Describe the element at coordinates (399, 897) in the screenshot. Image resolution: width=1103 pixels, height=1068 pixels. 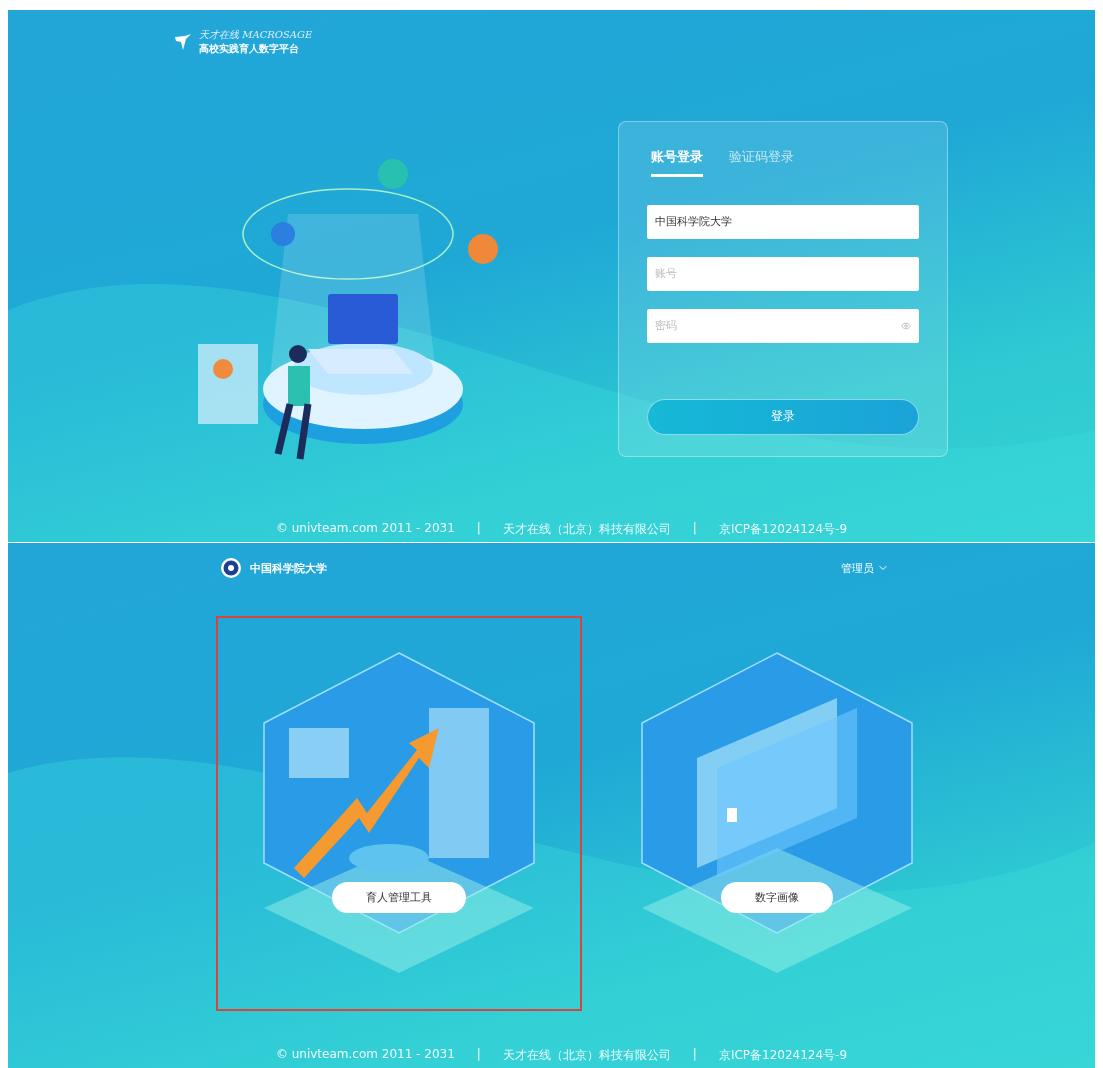
I see `module-button: 育人管理工具` at that location.